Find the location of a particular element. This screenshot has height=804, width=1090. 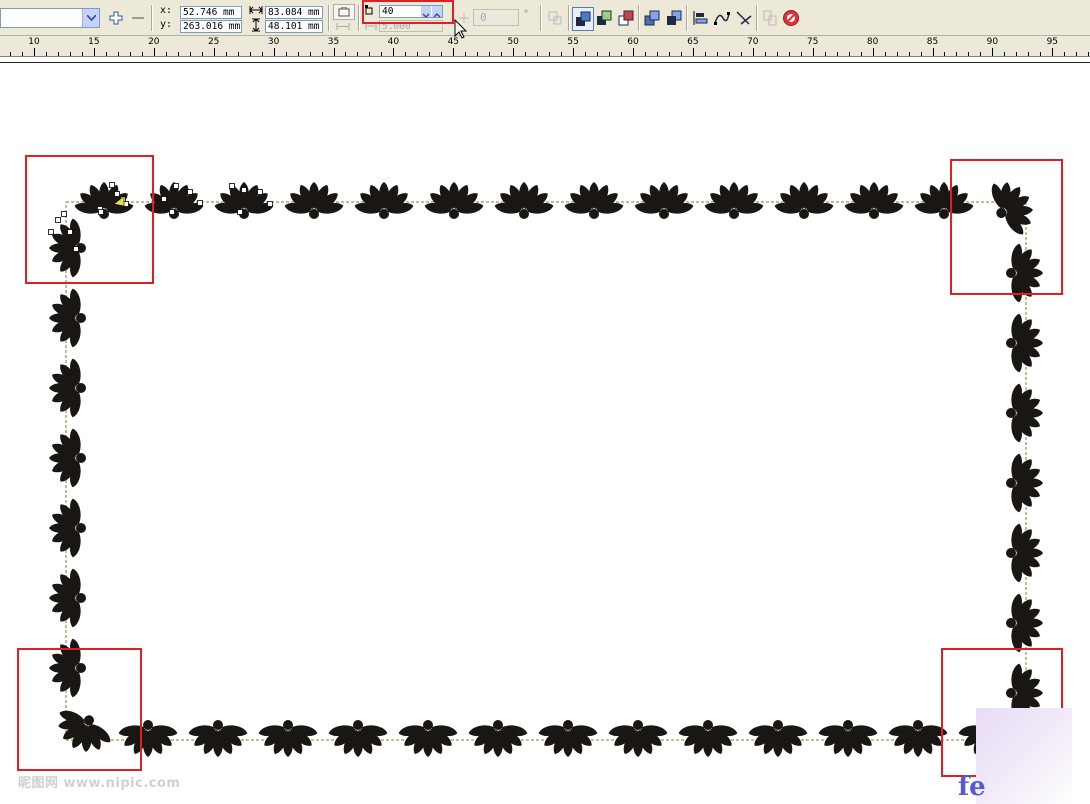

highlight-box-top-left is located at coordinates (89, 219).